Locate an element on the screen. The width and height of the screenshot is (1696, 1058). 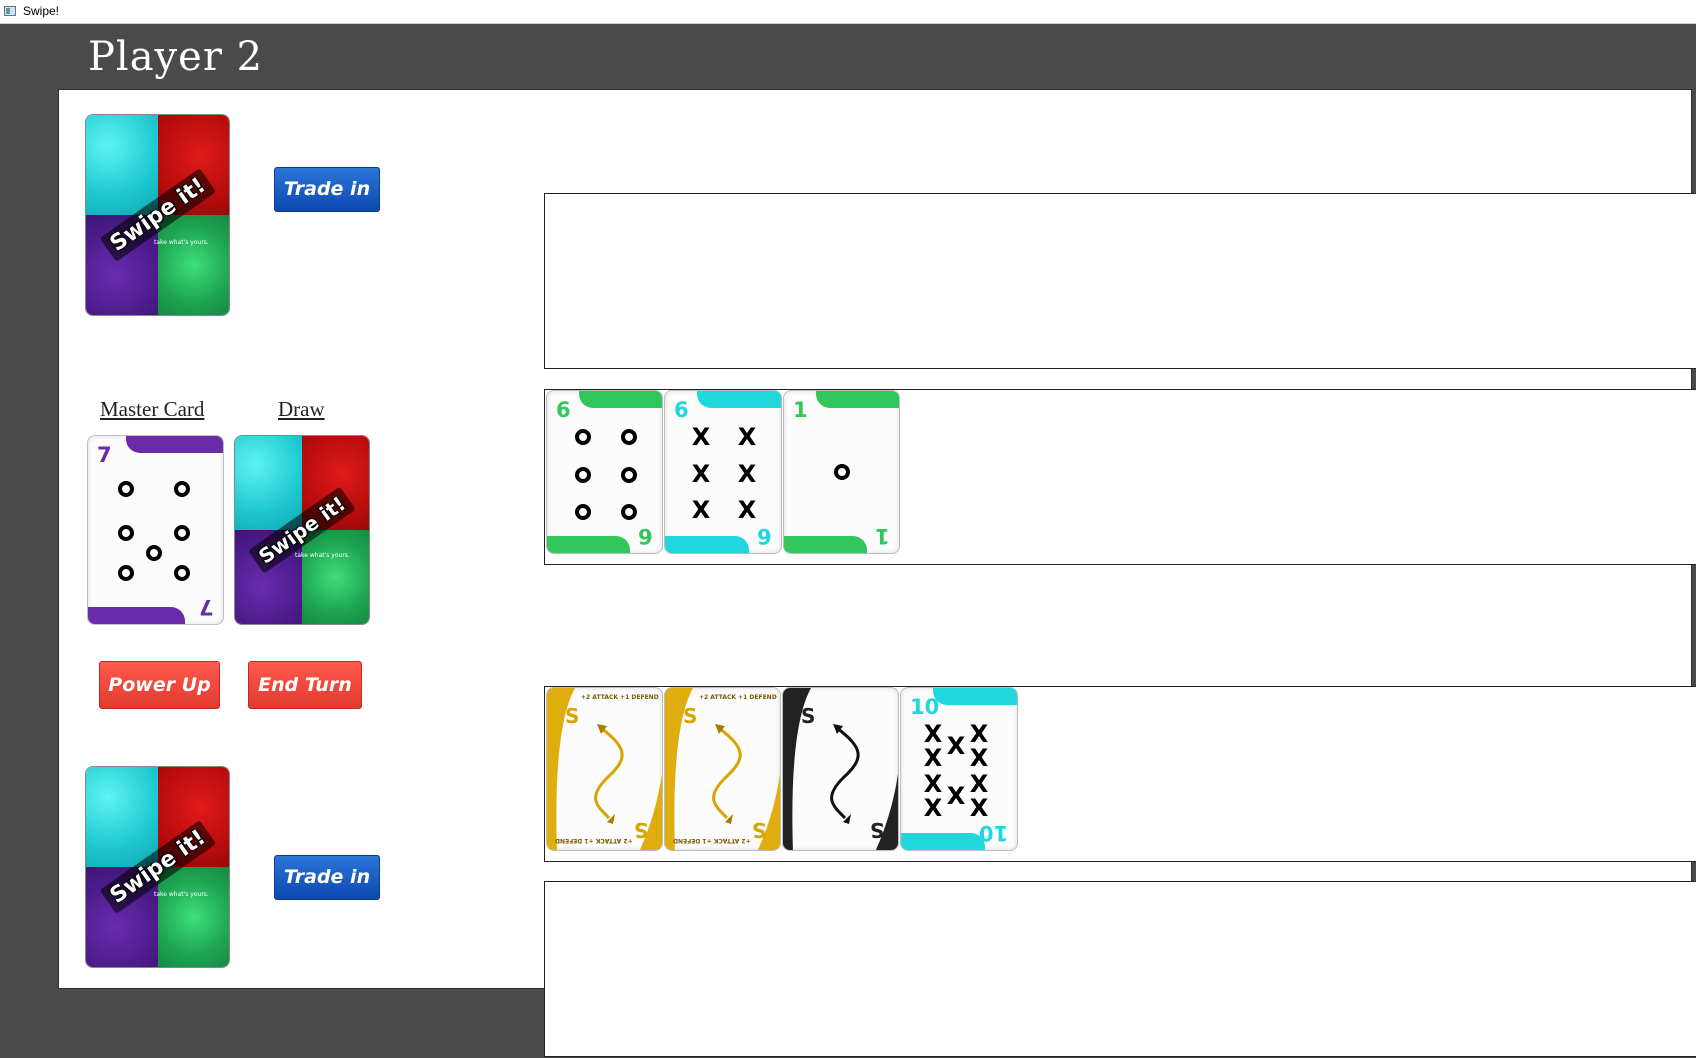
card-number: 10 is located at coordinates (925, 707).